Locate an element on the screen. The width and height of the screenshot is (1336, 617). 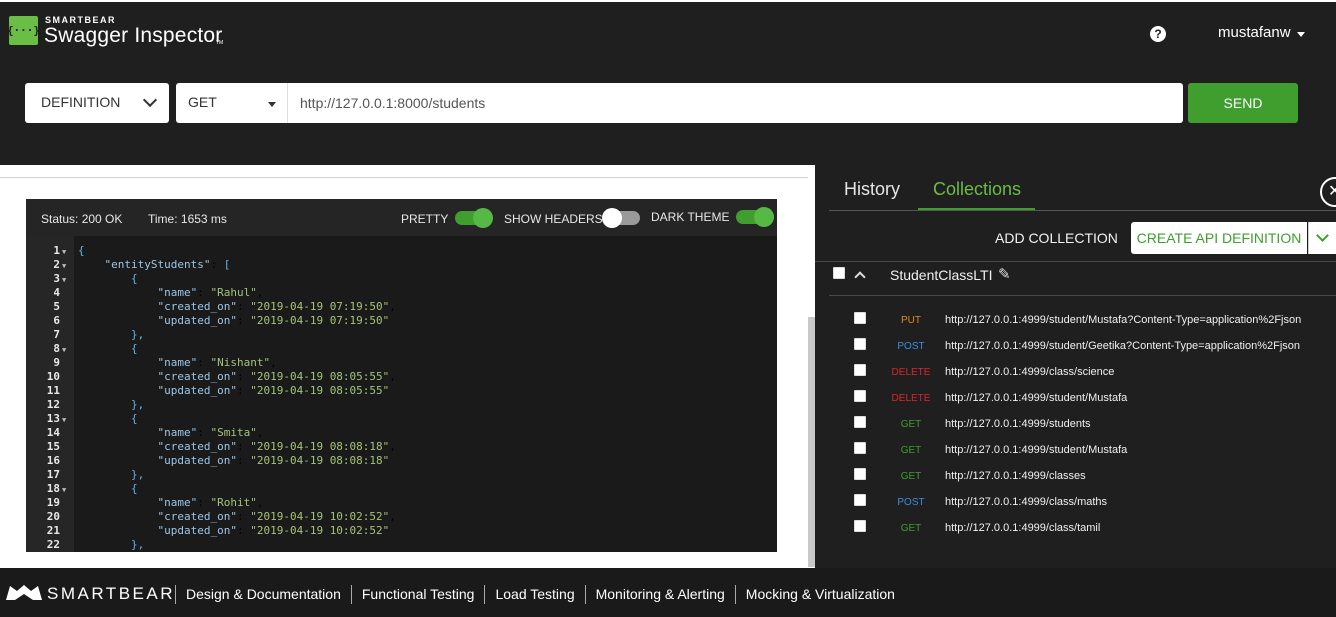
show-headers-toggle is located at coordinates (621, 218).